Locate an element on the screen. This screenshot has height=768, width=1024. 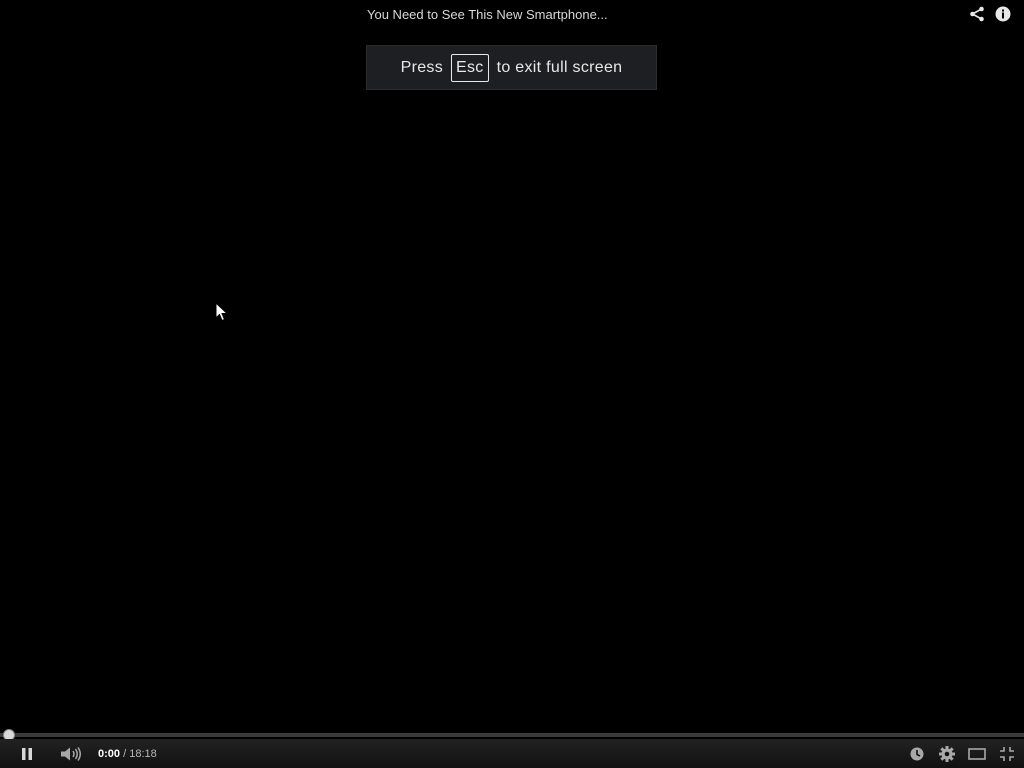
esc-key-label: Esc is located at coordinates (470, 67).